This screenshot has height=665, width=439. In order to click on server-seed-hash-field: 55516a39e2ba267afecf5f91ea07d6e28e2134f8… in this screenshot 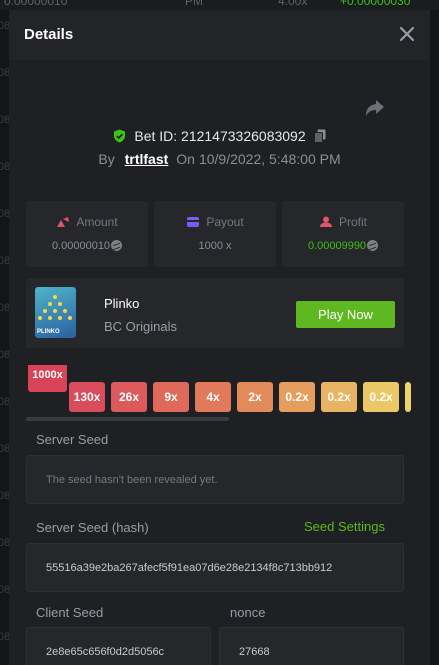, I will do `click(215, 567)`.